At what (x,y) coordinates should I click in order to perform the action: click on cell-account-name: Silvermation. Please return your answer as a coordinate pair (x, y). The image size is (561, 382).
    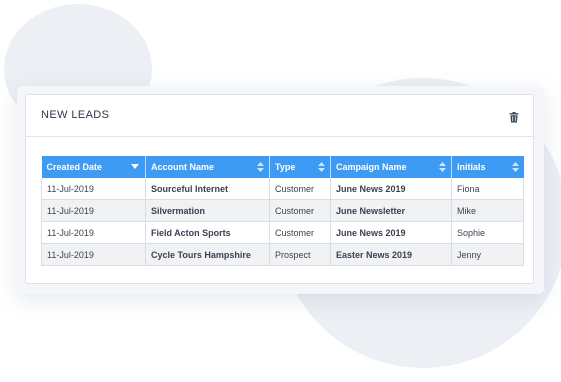
    Looking at the image, I should click on (207, 210).